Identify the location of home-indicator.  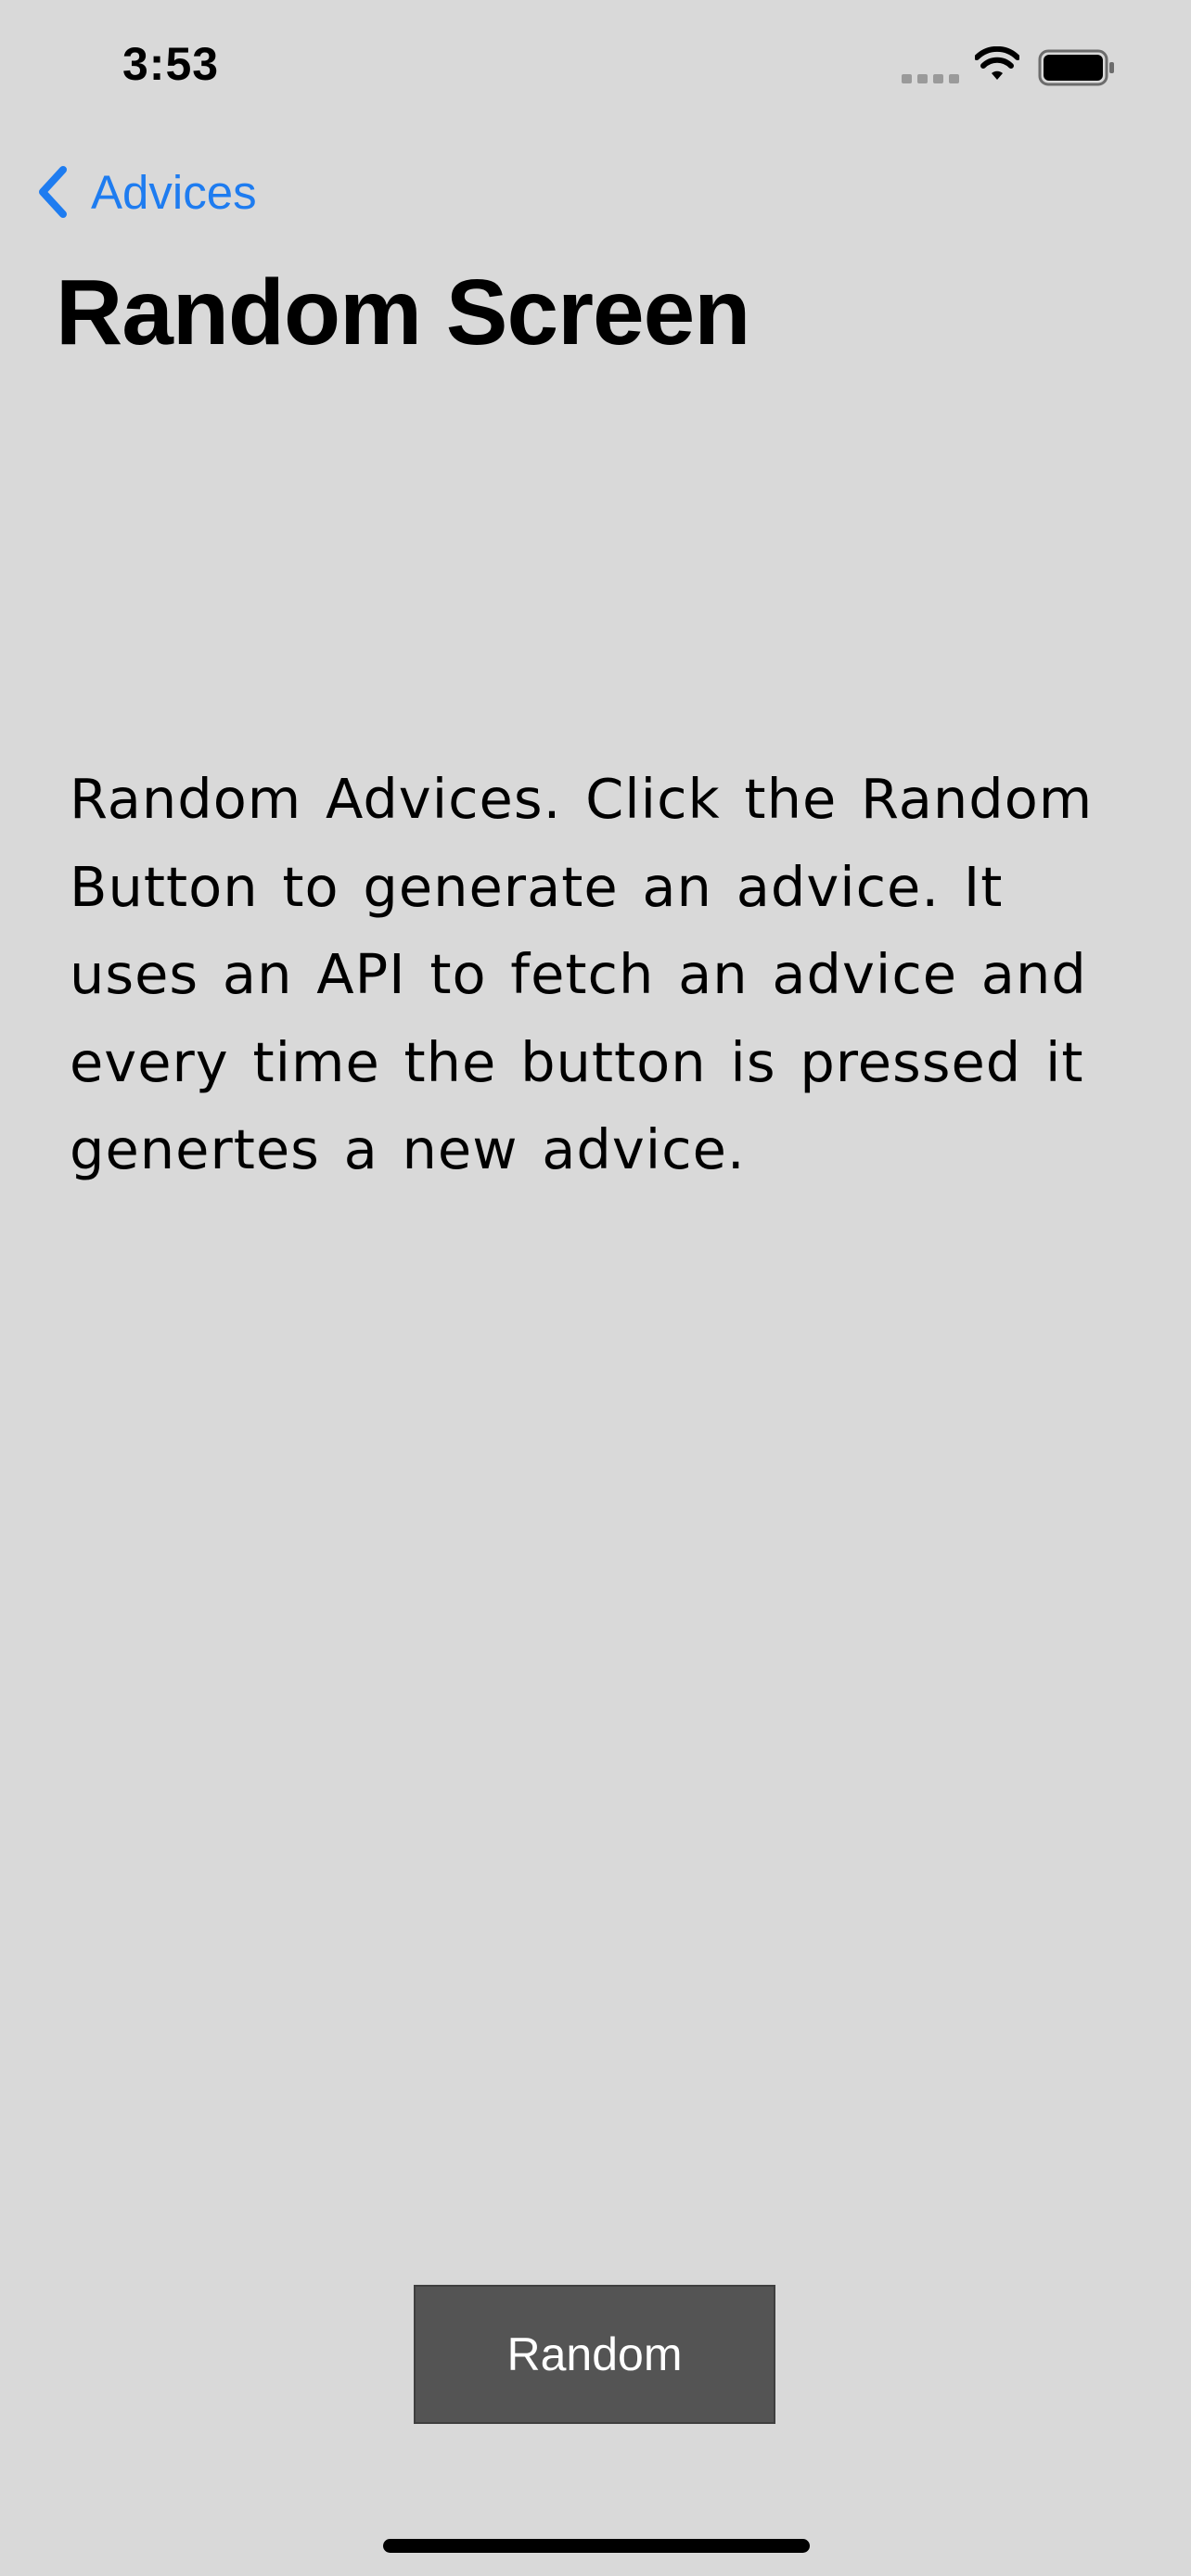
(597, 2546).